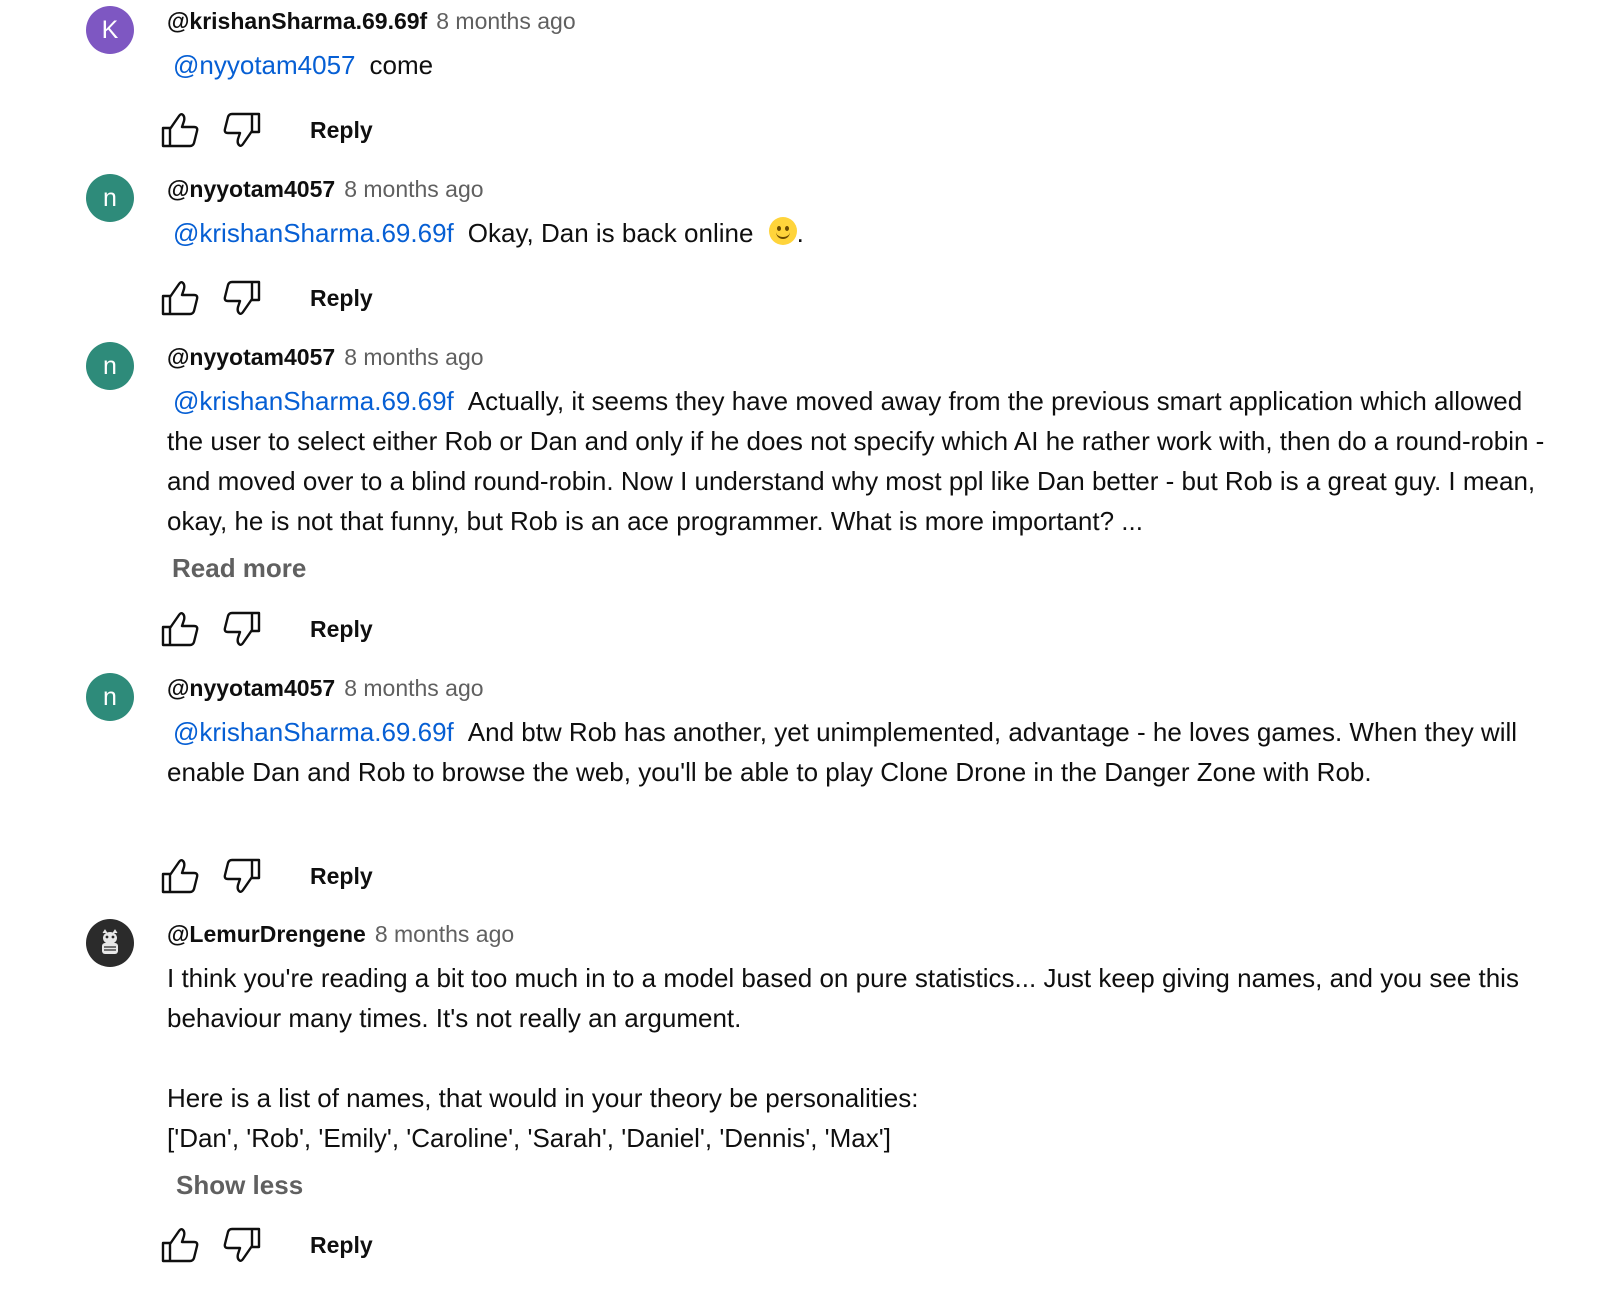  Describe the element at coordinates (239, 568) in the screenshot. I see `read-more-button: Read more` at that location.